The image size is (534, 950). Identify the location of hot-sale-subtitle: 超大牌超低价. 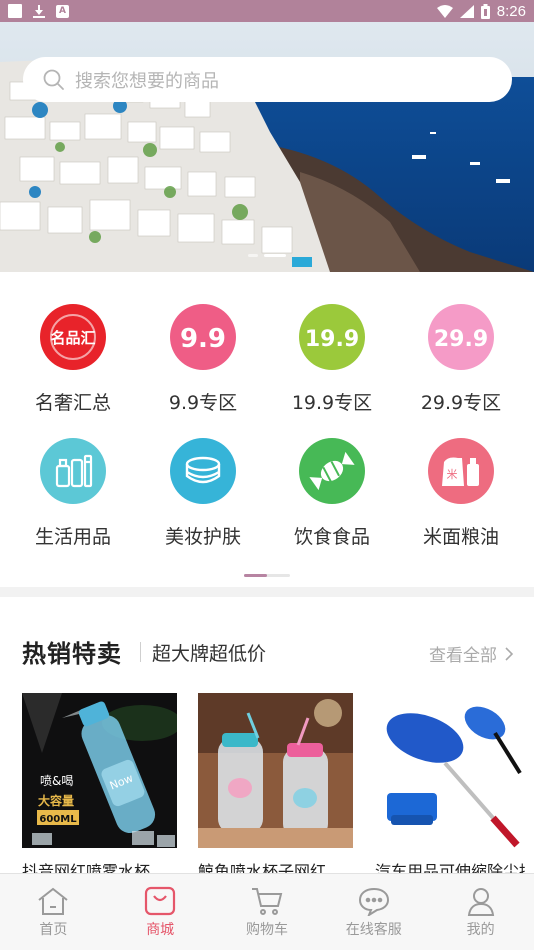
(209, 654).